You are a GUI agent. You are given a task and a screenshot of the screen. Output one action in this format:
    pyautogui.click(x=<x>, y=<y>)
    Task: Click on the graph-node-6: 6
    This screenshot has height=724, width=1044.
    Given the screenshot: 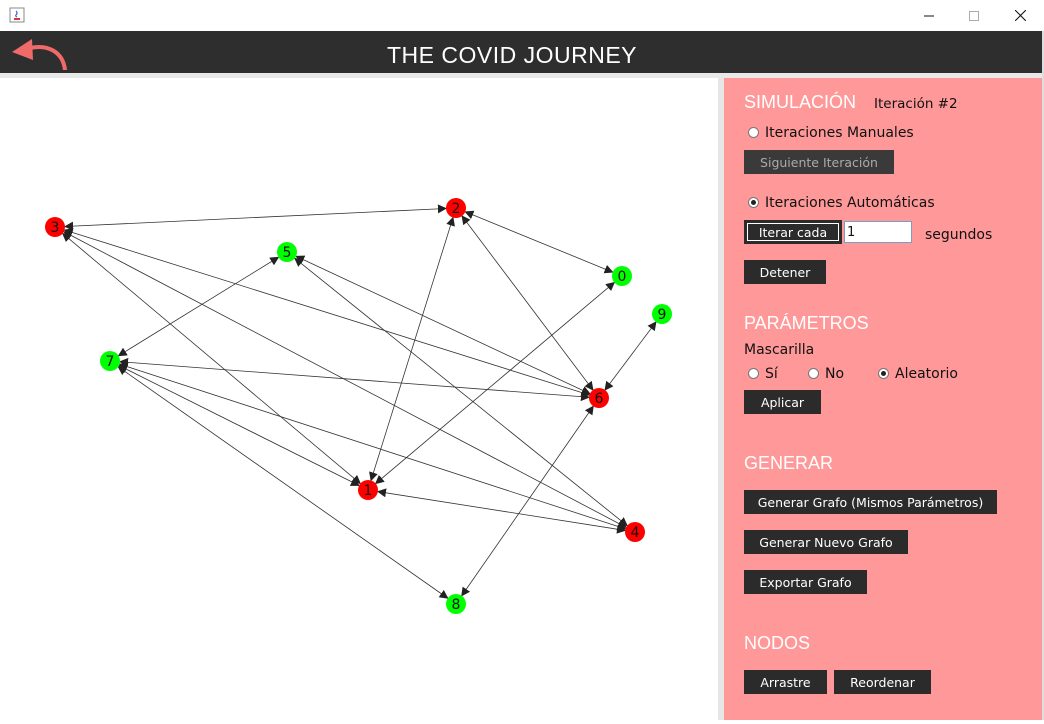 What is the action you would take?
    pyautogui.click(x=599, y=398)
    